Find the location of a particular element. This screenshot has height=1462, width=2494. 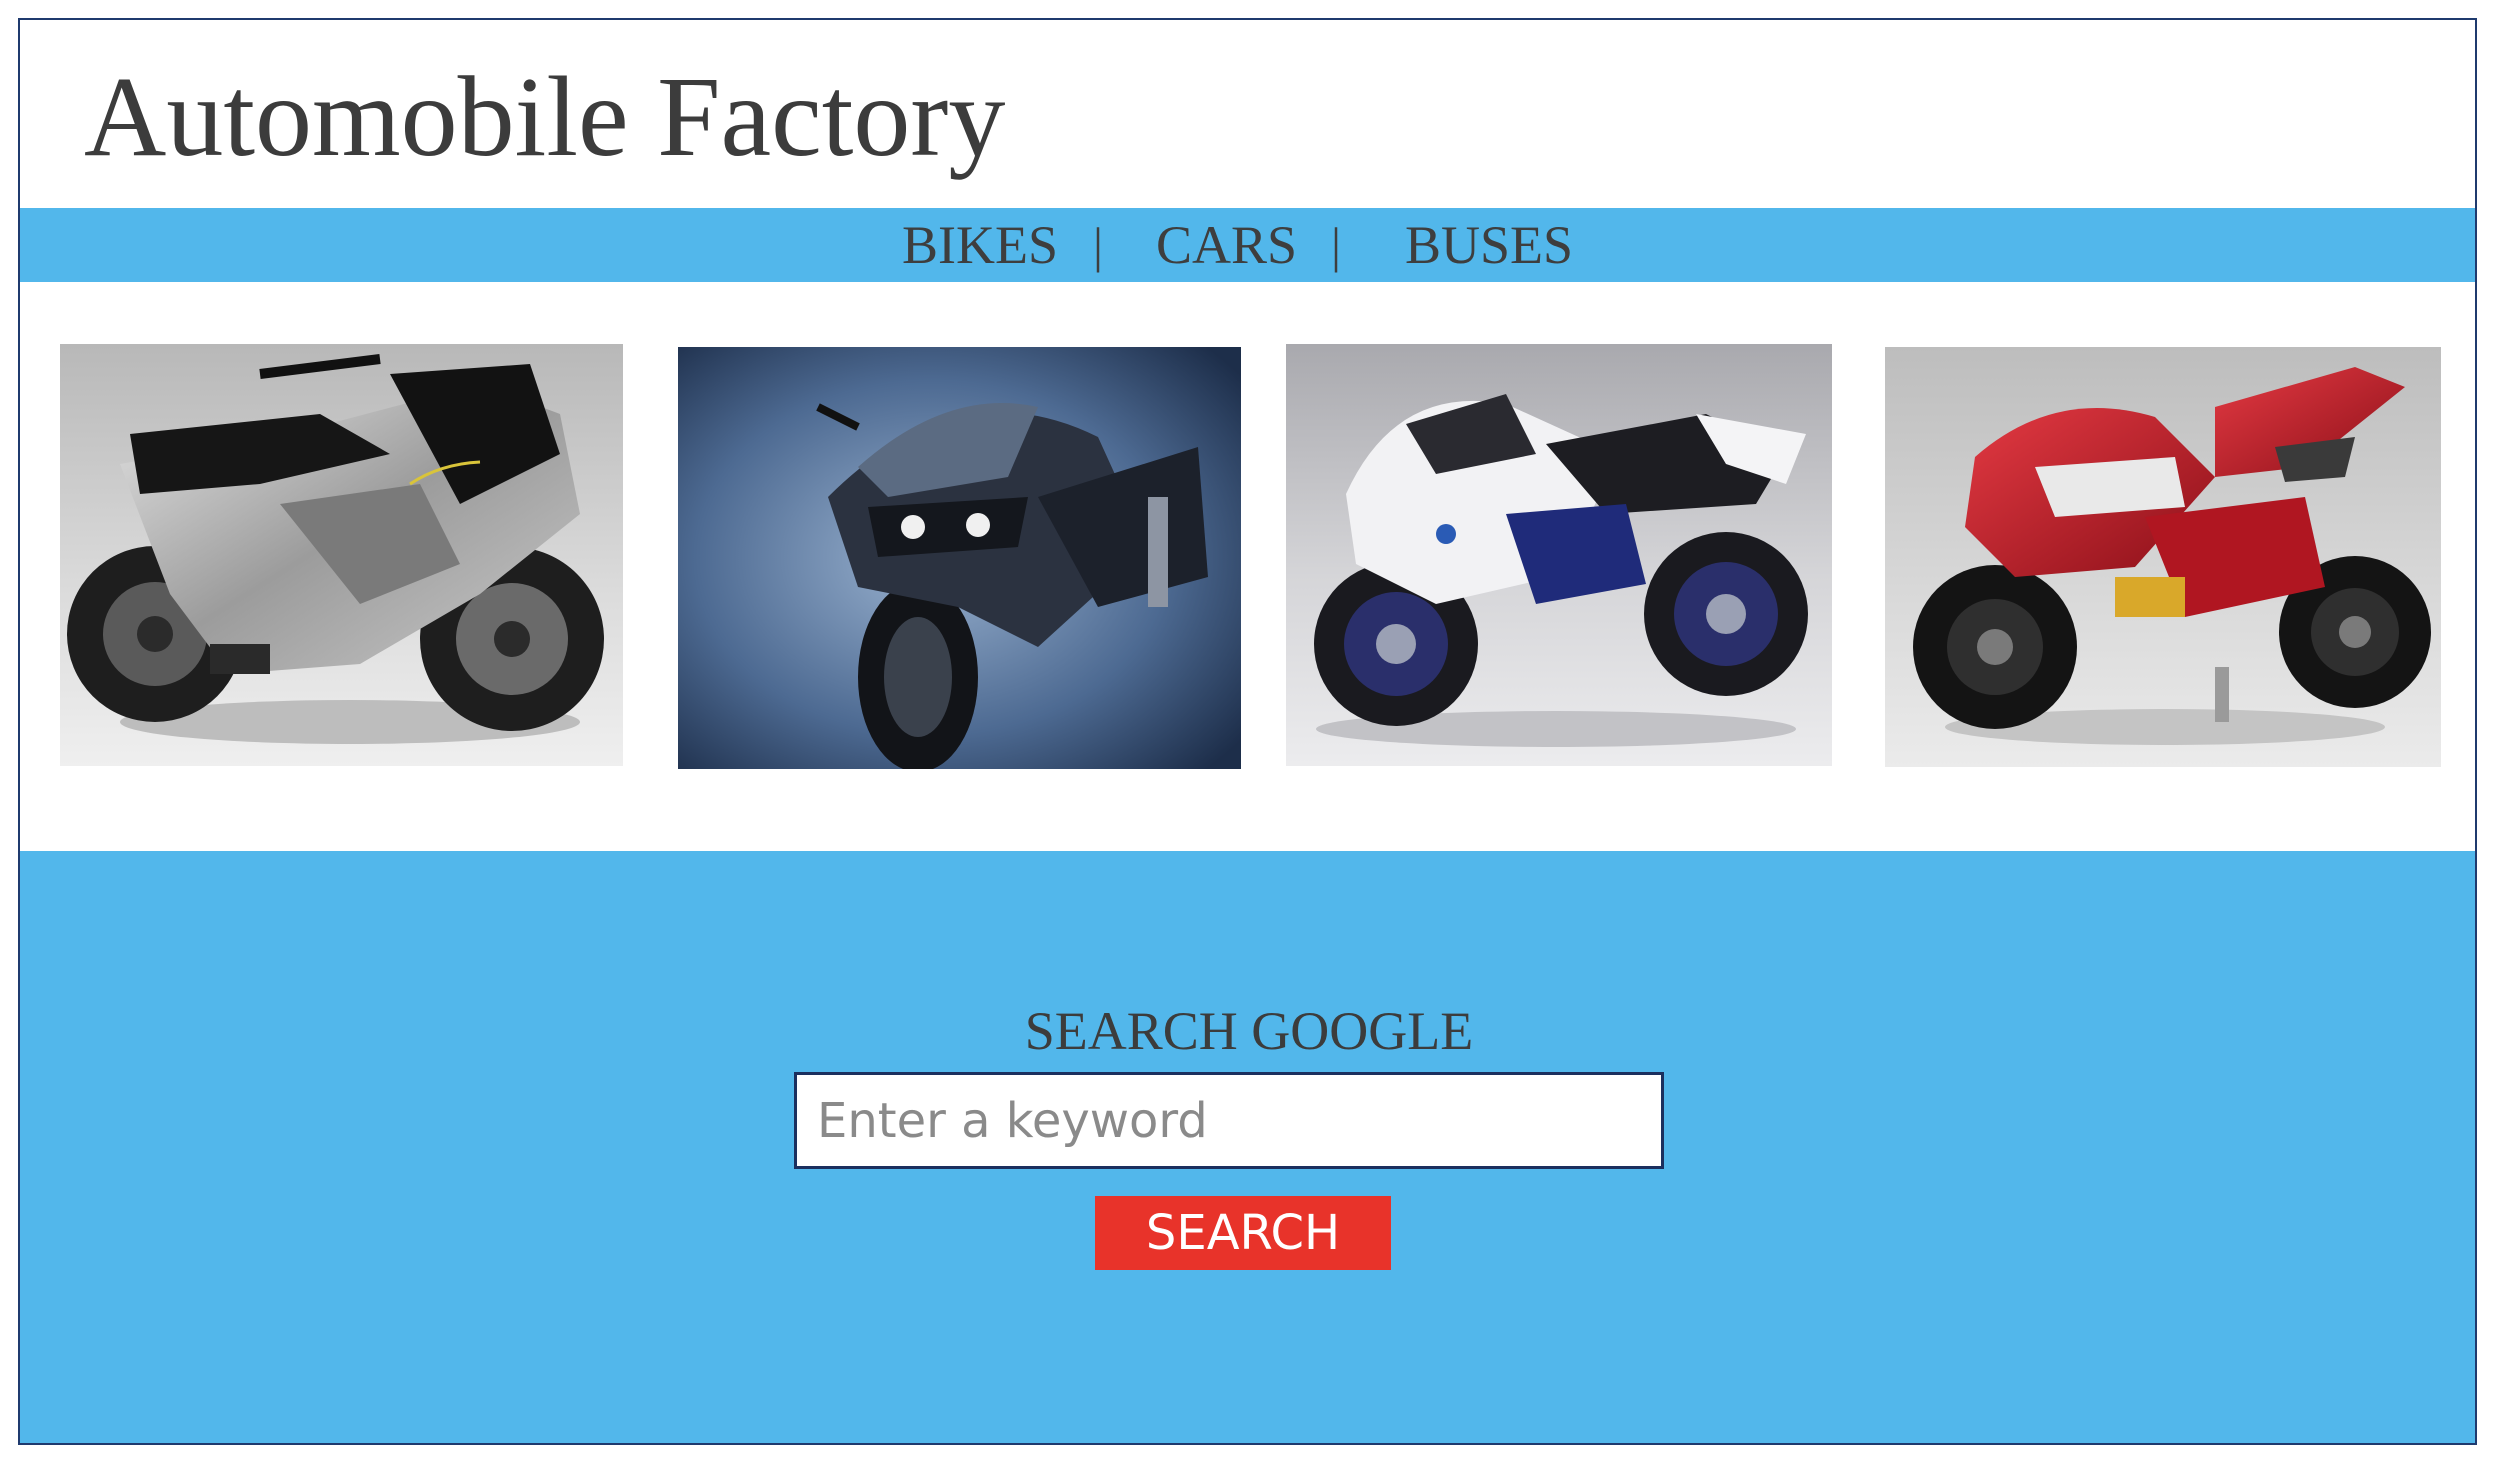

nav-bar: BIKES | CARS | BUSES is located at coordinates (1247, 245).